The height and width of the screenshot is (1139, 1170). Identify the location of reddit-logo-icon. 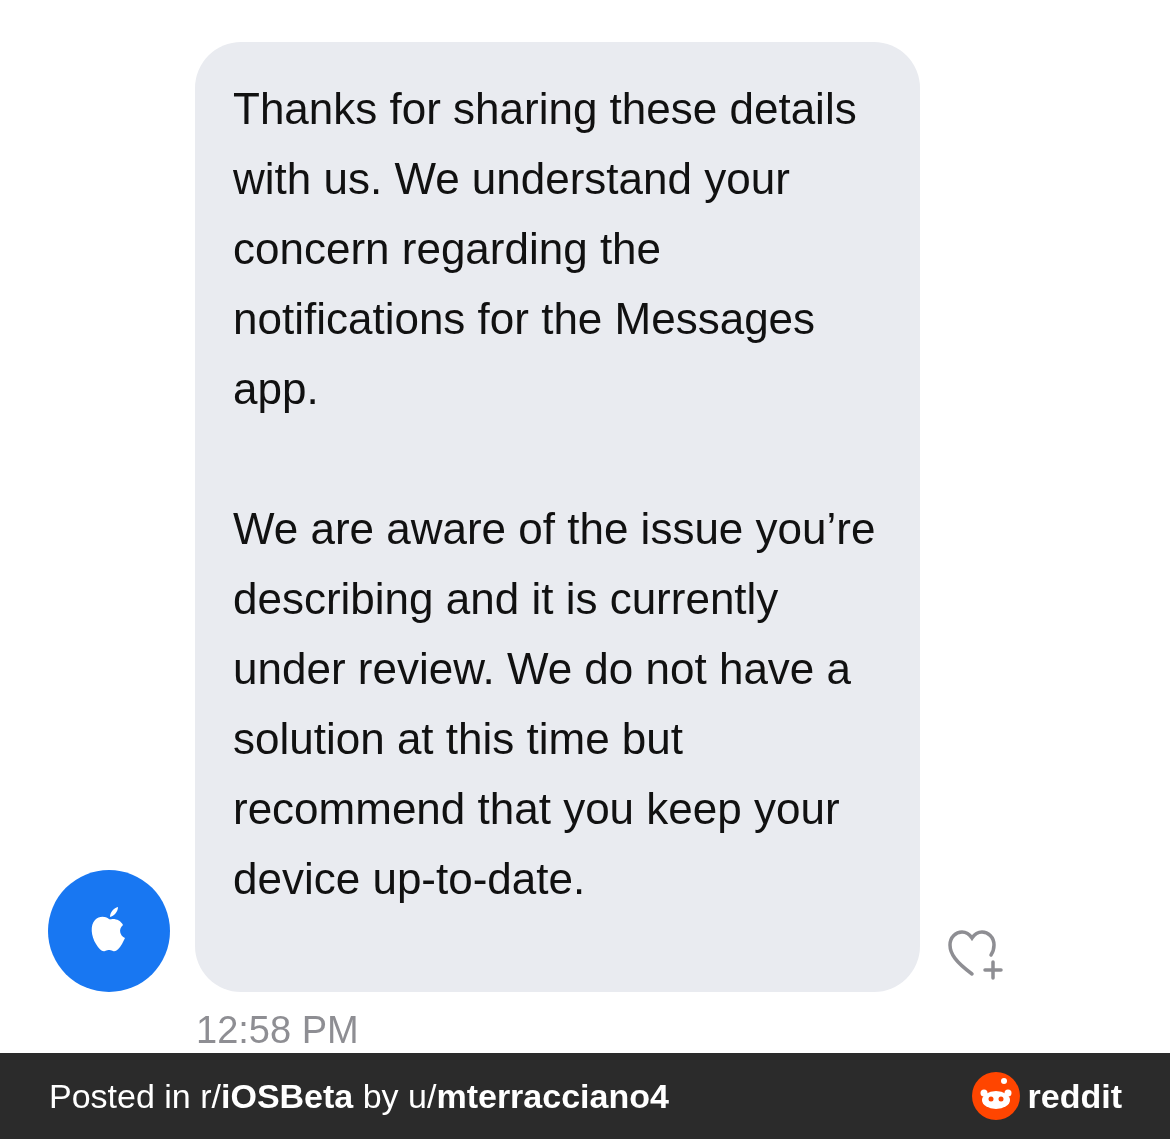
(995, 1096).